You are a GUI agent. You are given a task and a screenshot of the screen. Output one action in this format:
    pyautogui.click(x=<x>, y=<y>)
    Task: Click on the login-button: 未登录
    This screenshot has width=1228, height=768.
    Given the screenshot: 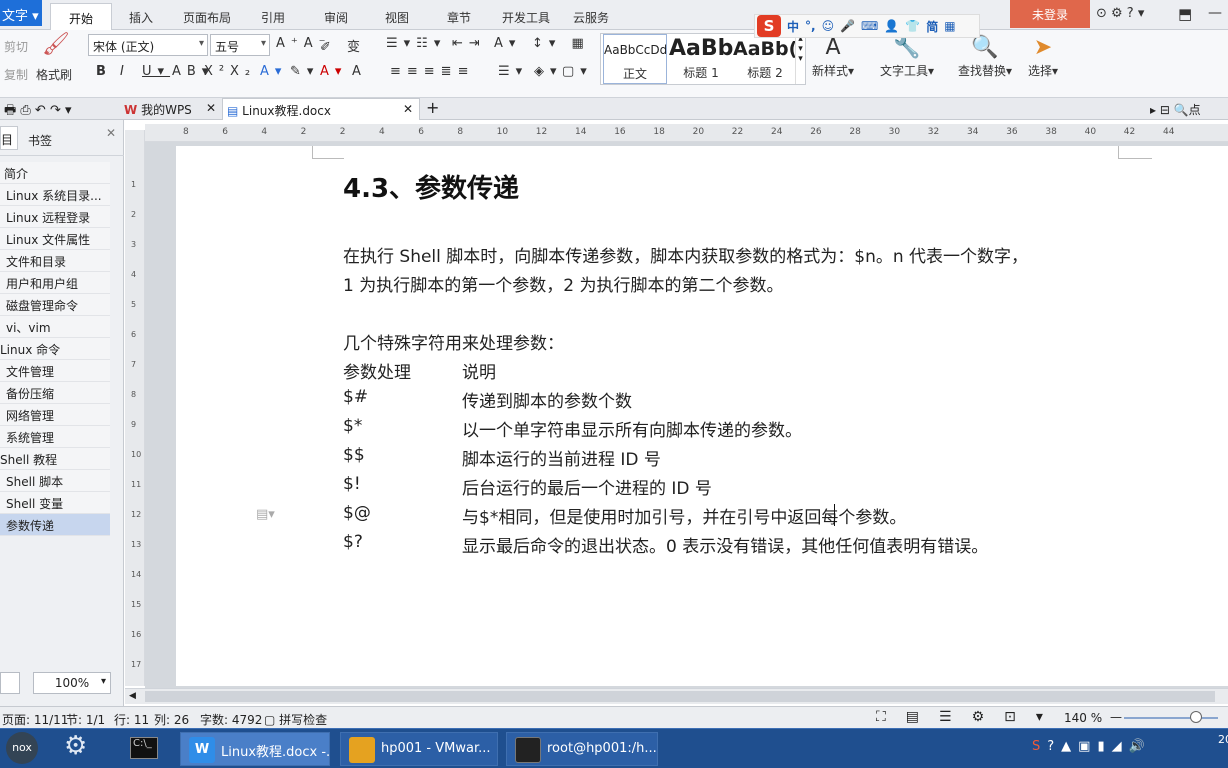 What is the action you would take?
    pyautogui.click(x=1050, y=14)
    